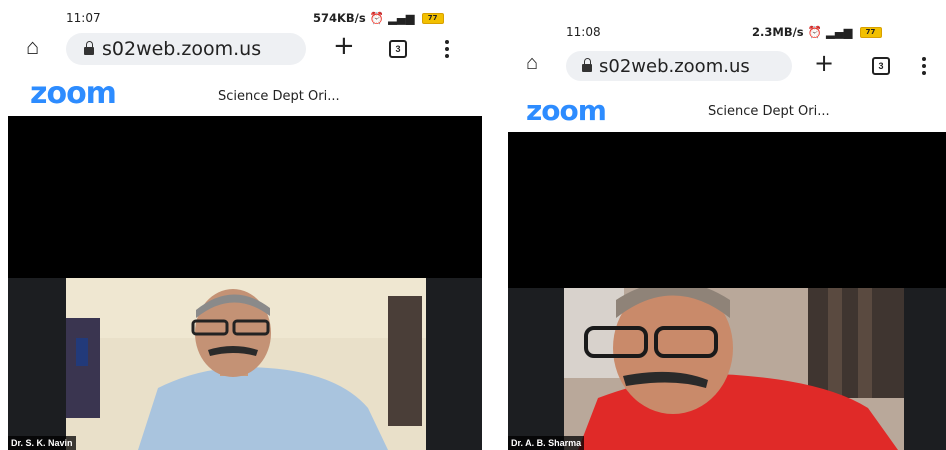 Image resolution: width=946 pixels, height=450 pixels. What do you see at coordinates (546, 443) in the screenshot?
I see `participant-name-label: Dr. A. B. Sharma` at bounding box center [546, 443].